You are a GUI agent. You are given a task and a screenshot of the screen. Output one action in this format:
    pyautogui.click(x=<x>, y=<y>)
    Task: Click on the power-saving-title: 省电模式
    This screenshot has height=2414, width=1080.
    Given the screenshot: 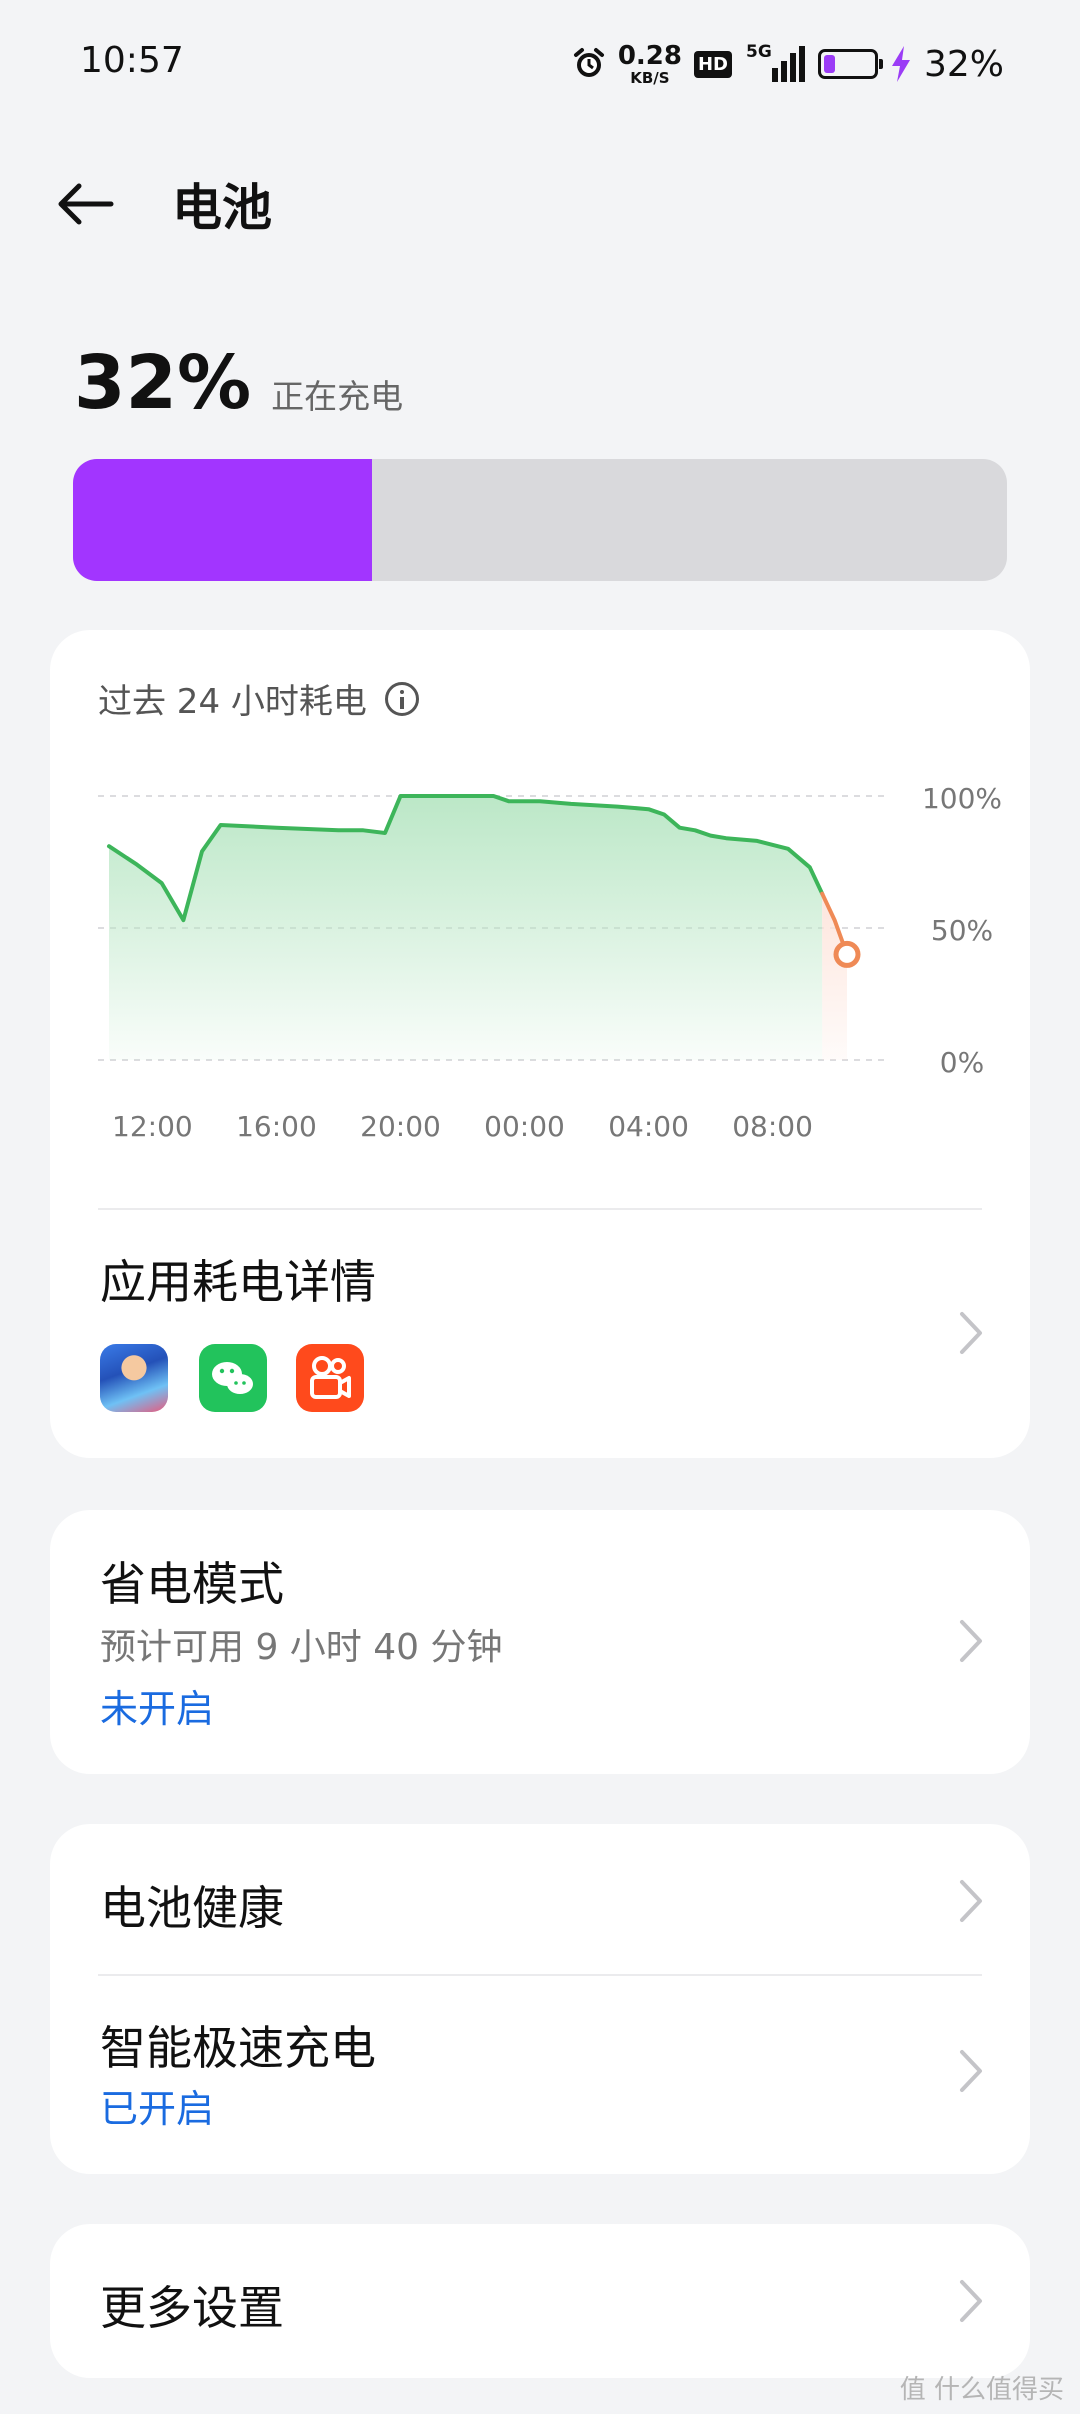 What is the action you would take?
    pyautogui.click(x=192, y=1584)
    